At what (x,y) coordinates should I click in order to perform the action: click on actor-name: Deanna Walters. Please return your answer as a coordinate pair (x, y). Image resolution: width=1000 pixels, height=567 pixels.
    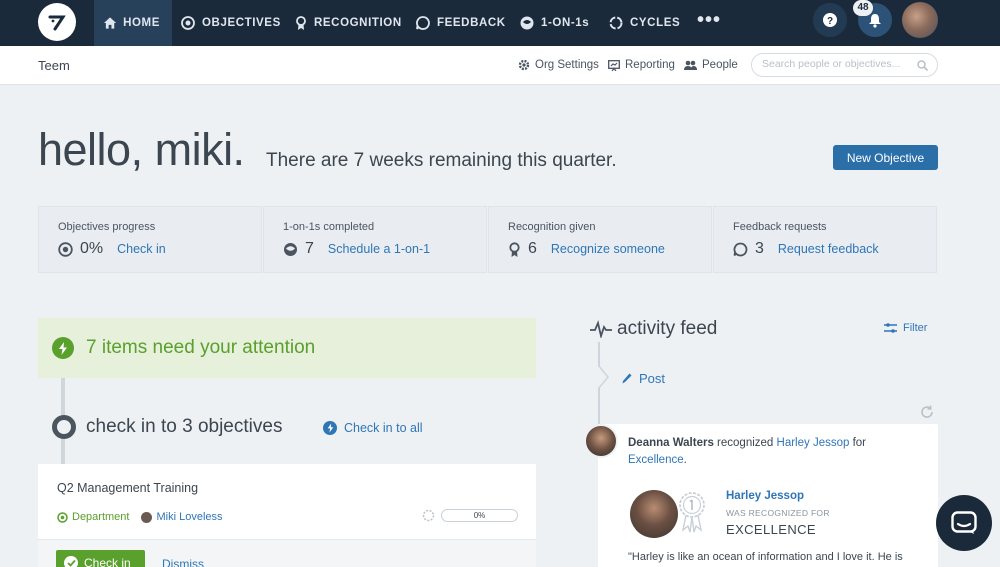
    Looking at the image, I should click on (671, 443).